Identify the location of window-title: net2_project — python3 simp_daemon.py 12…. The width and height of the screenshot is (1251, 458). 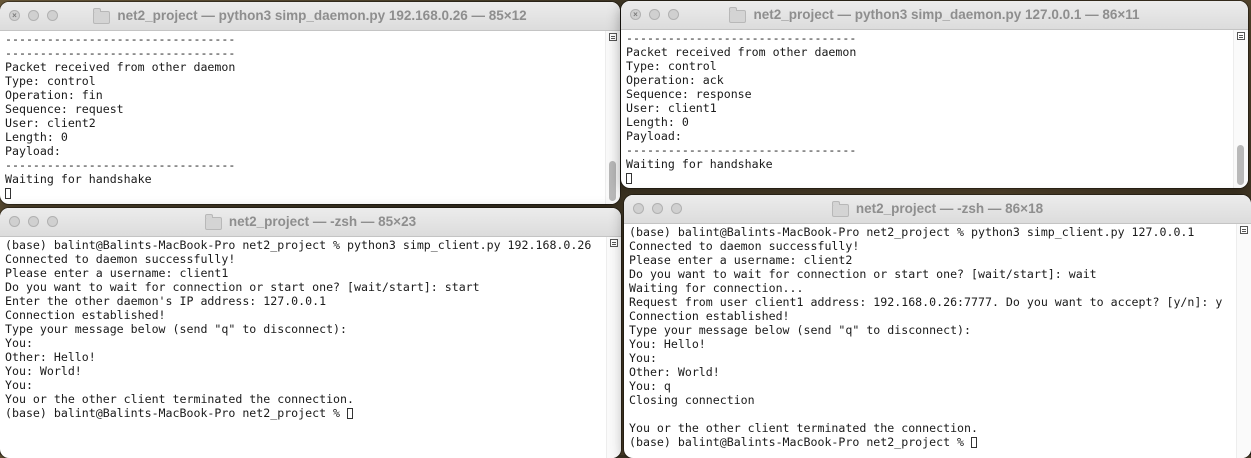
(946, 14).